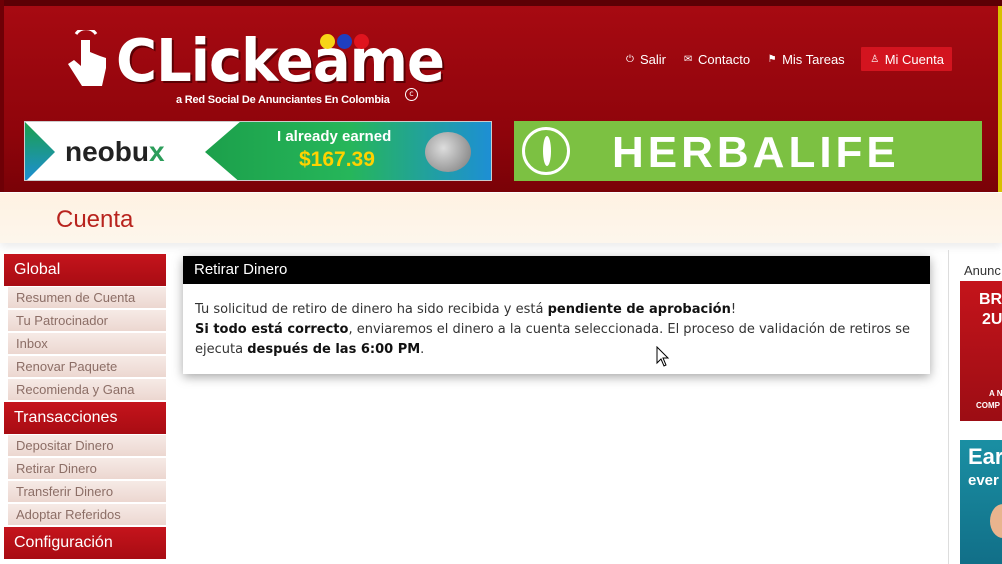 The height and width of the screenshot is (564, 1002). Describe the element at coordinates (653, 59) in the screenshot. I see `nav-salir-label: Salir` at that location.